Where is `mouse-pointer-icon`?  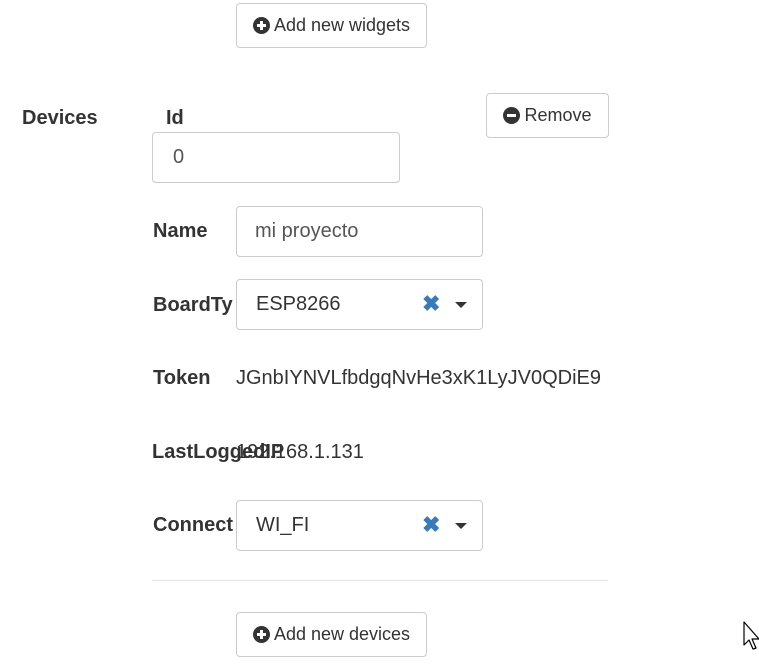
mouse-pointer-icon is located at coordinates (751, 635).